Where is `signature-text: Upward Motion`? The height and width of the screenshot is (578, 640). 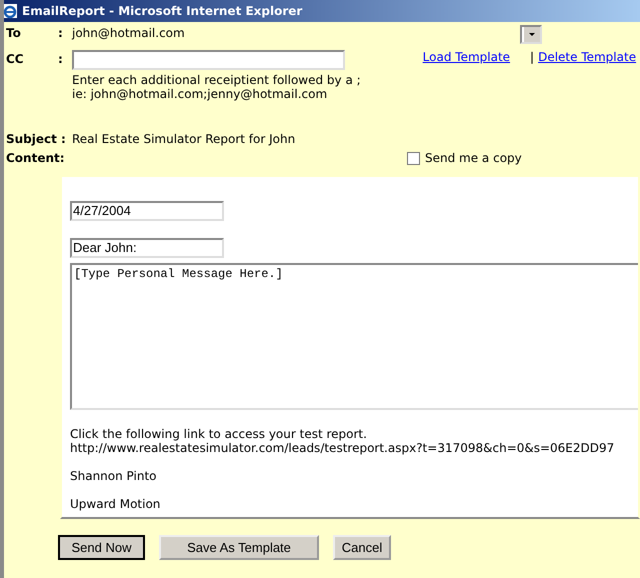
signature-text: Upward Motion is located at coordinates (116, 504).